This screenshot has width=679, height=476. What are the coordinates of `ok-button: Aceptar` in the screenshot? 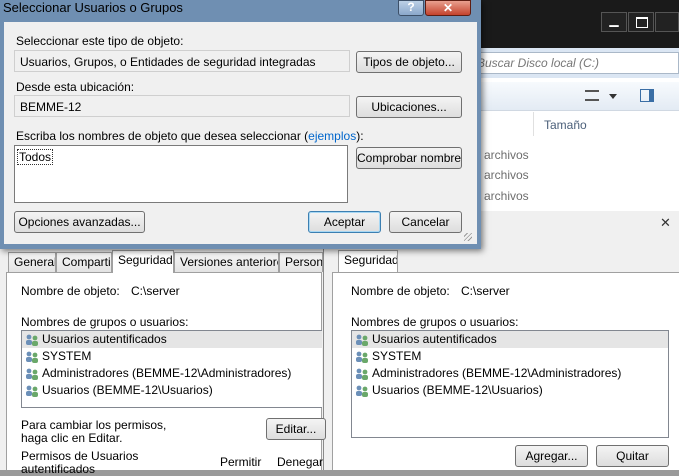 It's located at (344, 222).